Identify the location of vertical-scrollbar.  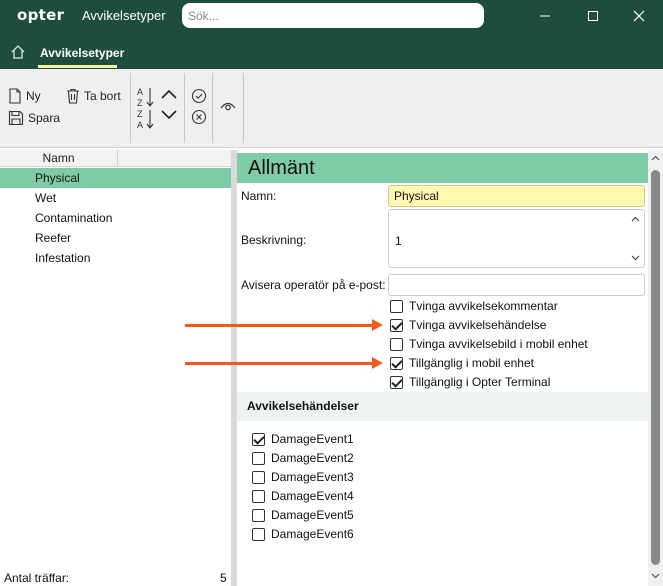
(655, 368).